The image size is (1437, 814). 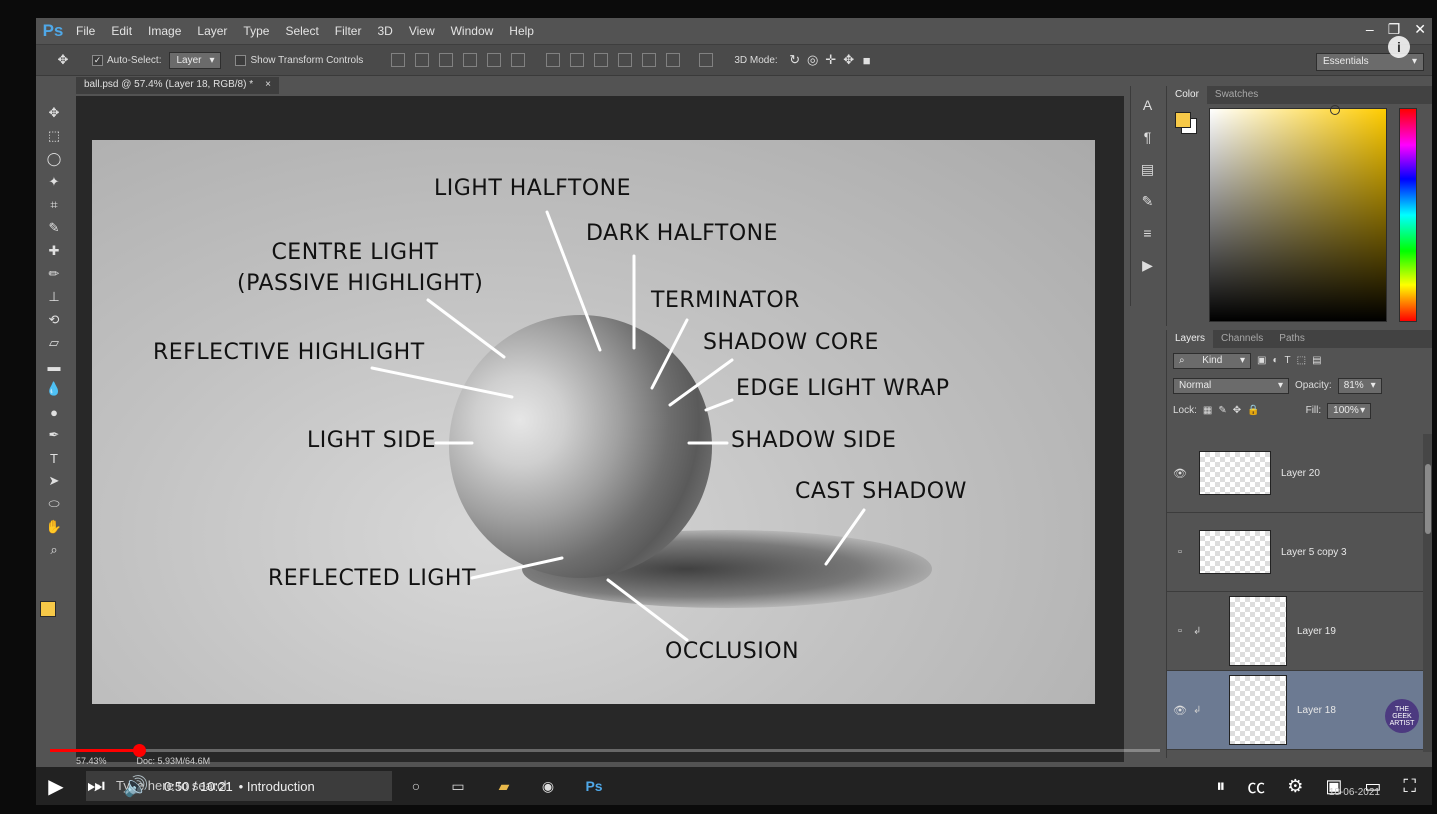 What do you see at coordinates (813, 60) in the screenshot?
I see `3d-roll-icon: ◎` at bounding box center [813, 60].